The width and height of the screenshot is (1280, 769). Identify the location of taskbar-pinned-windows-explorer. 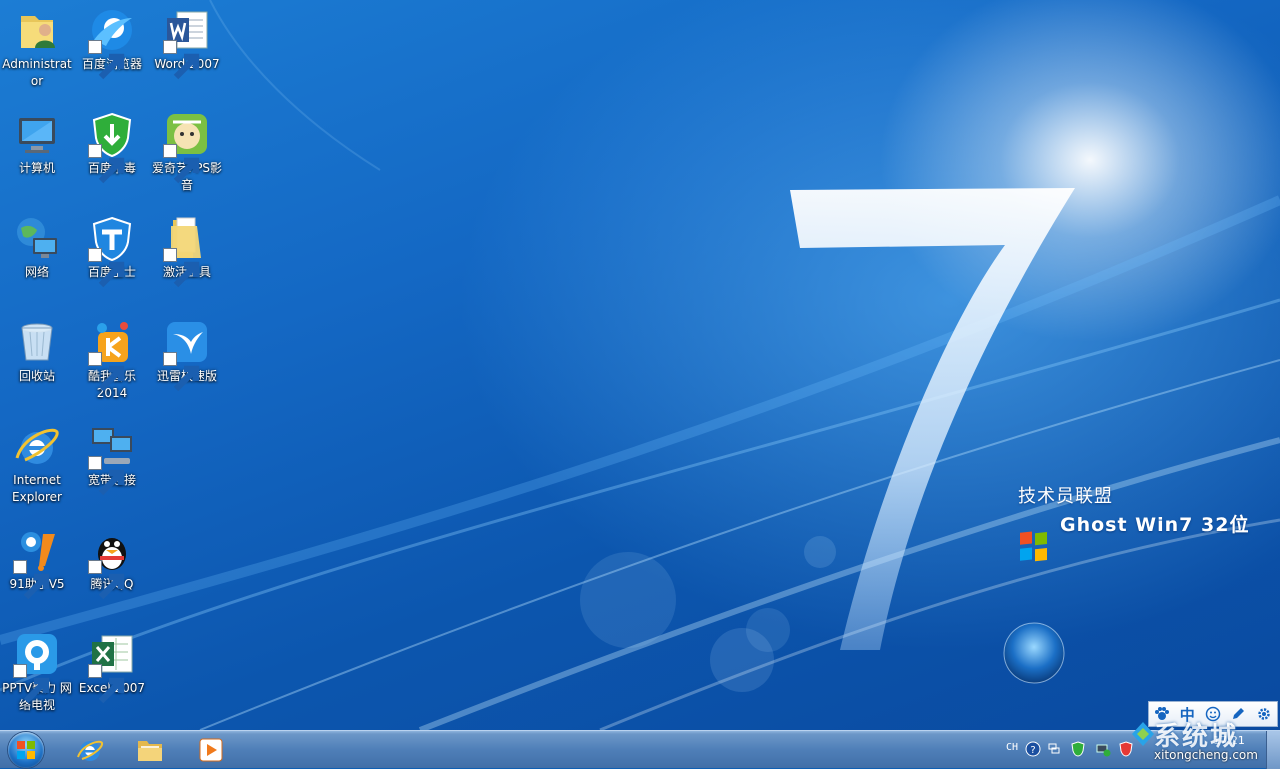
(150, 750).